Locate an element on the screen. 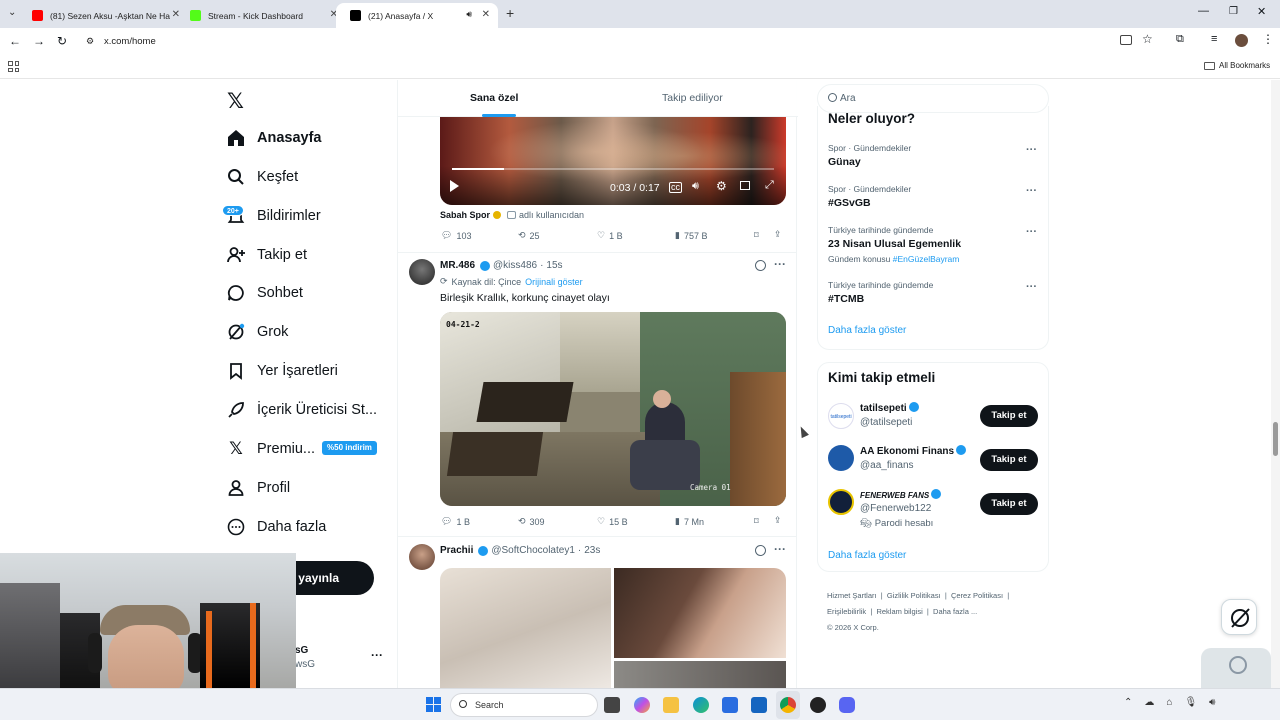 The image size is (1280, 720). post-author-name: Prachii is located at coordinates (456, 550).